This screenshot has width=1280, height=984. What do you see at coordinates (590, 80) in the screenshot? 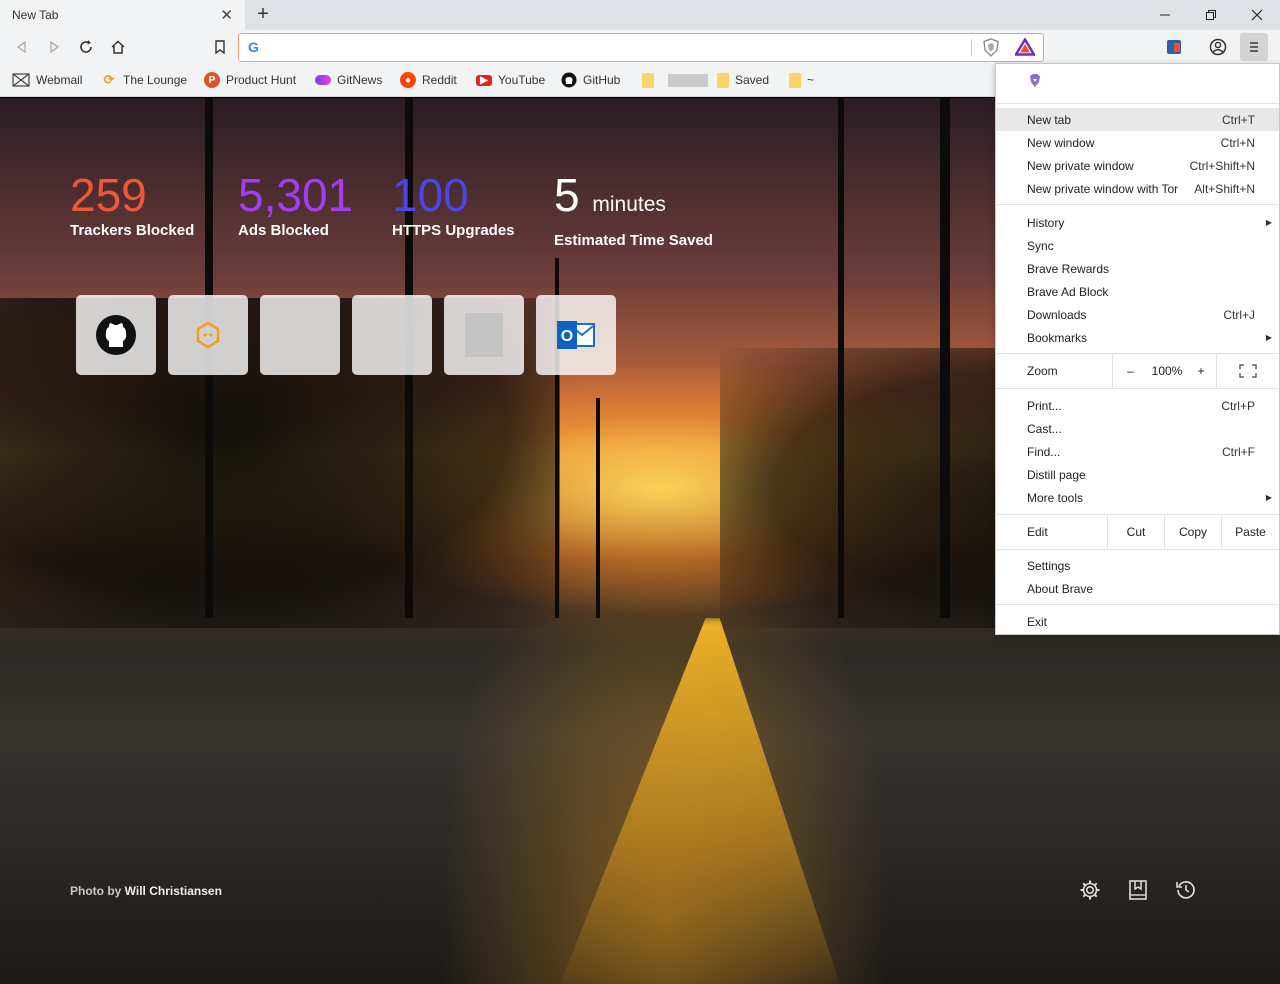
I see `bookmark-github: GitHub` at bounding box center [590, 80].